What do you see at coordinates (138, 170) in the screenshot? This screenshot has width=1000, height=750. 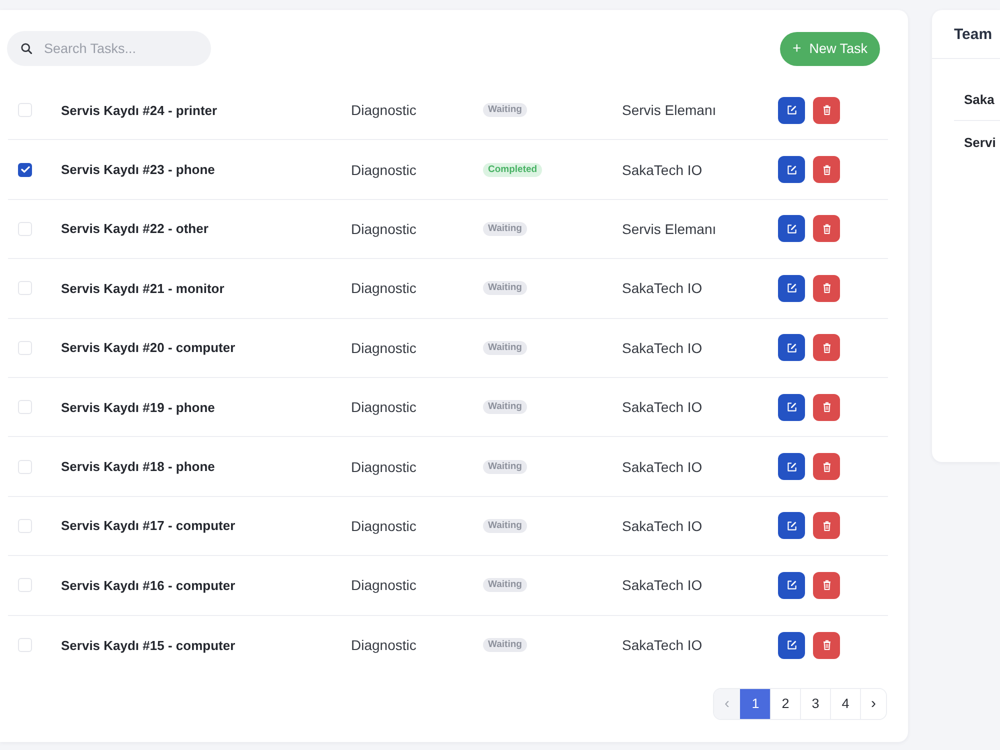 I see `task-title: Servis Kaydı #23 - phone` at bounding box center [138, 170].